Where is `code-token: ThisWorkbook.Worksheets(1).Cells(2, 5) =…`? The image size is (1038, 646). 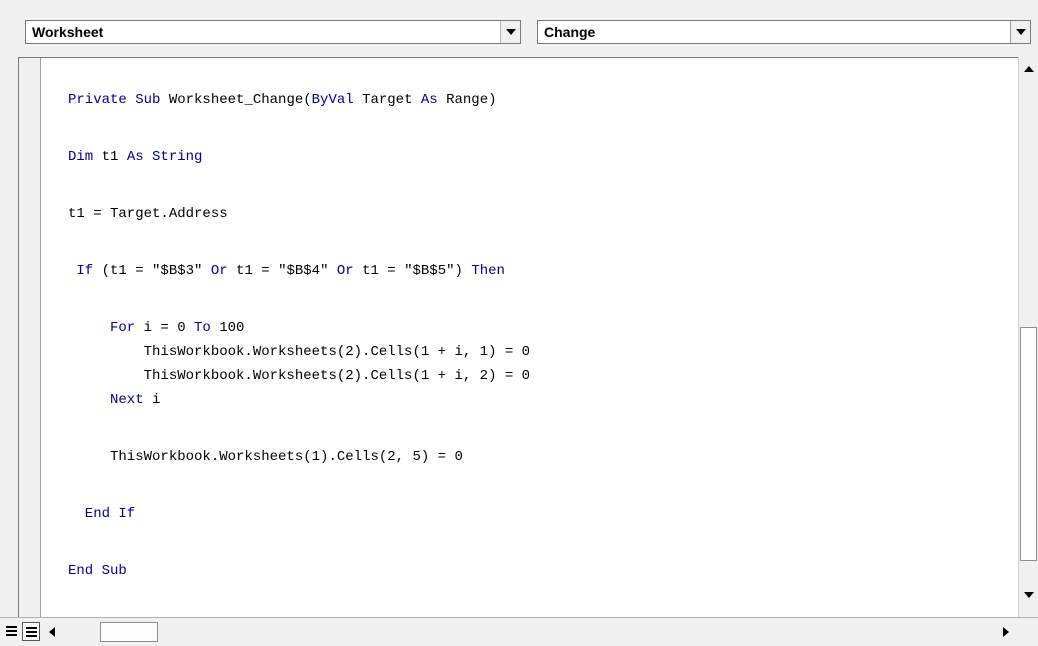
code-token: ThisWorkbook.Worksheets(1).Cells(2, 5) =… is located at coordinates (265, 457).